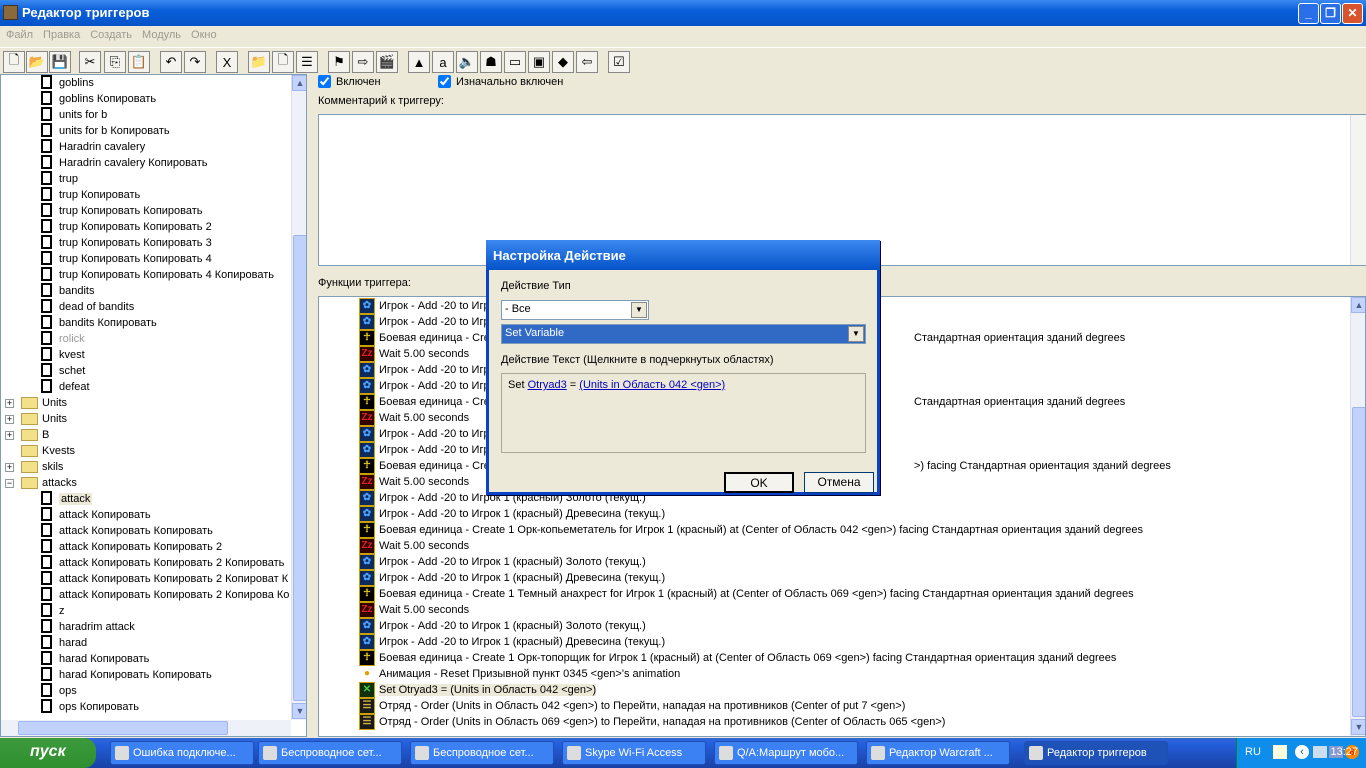  Describe the element at coordinates (93, 147) in the screenshot. I see `tree-trigger-item: Haradrin cavalery` at that location.